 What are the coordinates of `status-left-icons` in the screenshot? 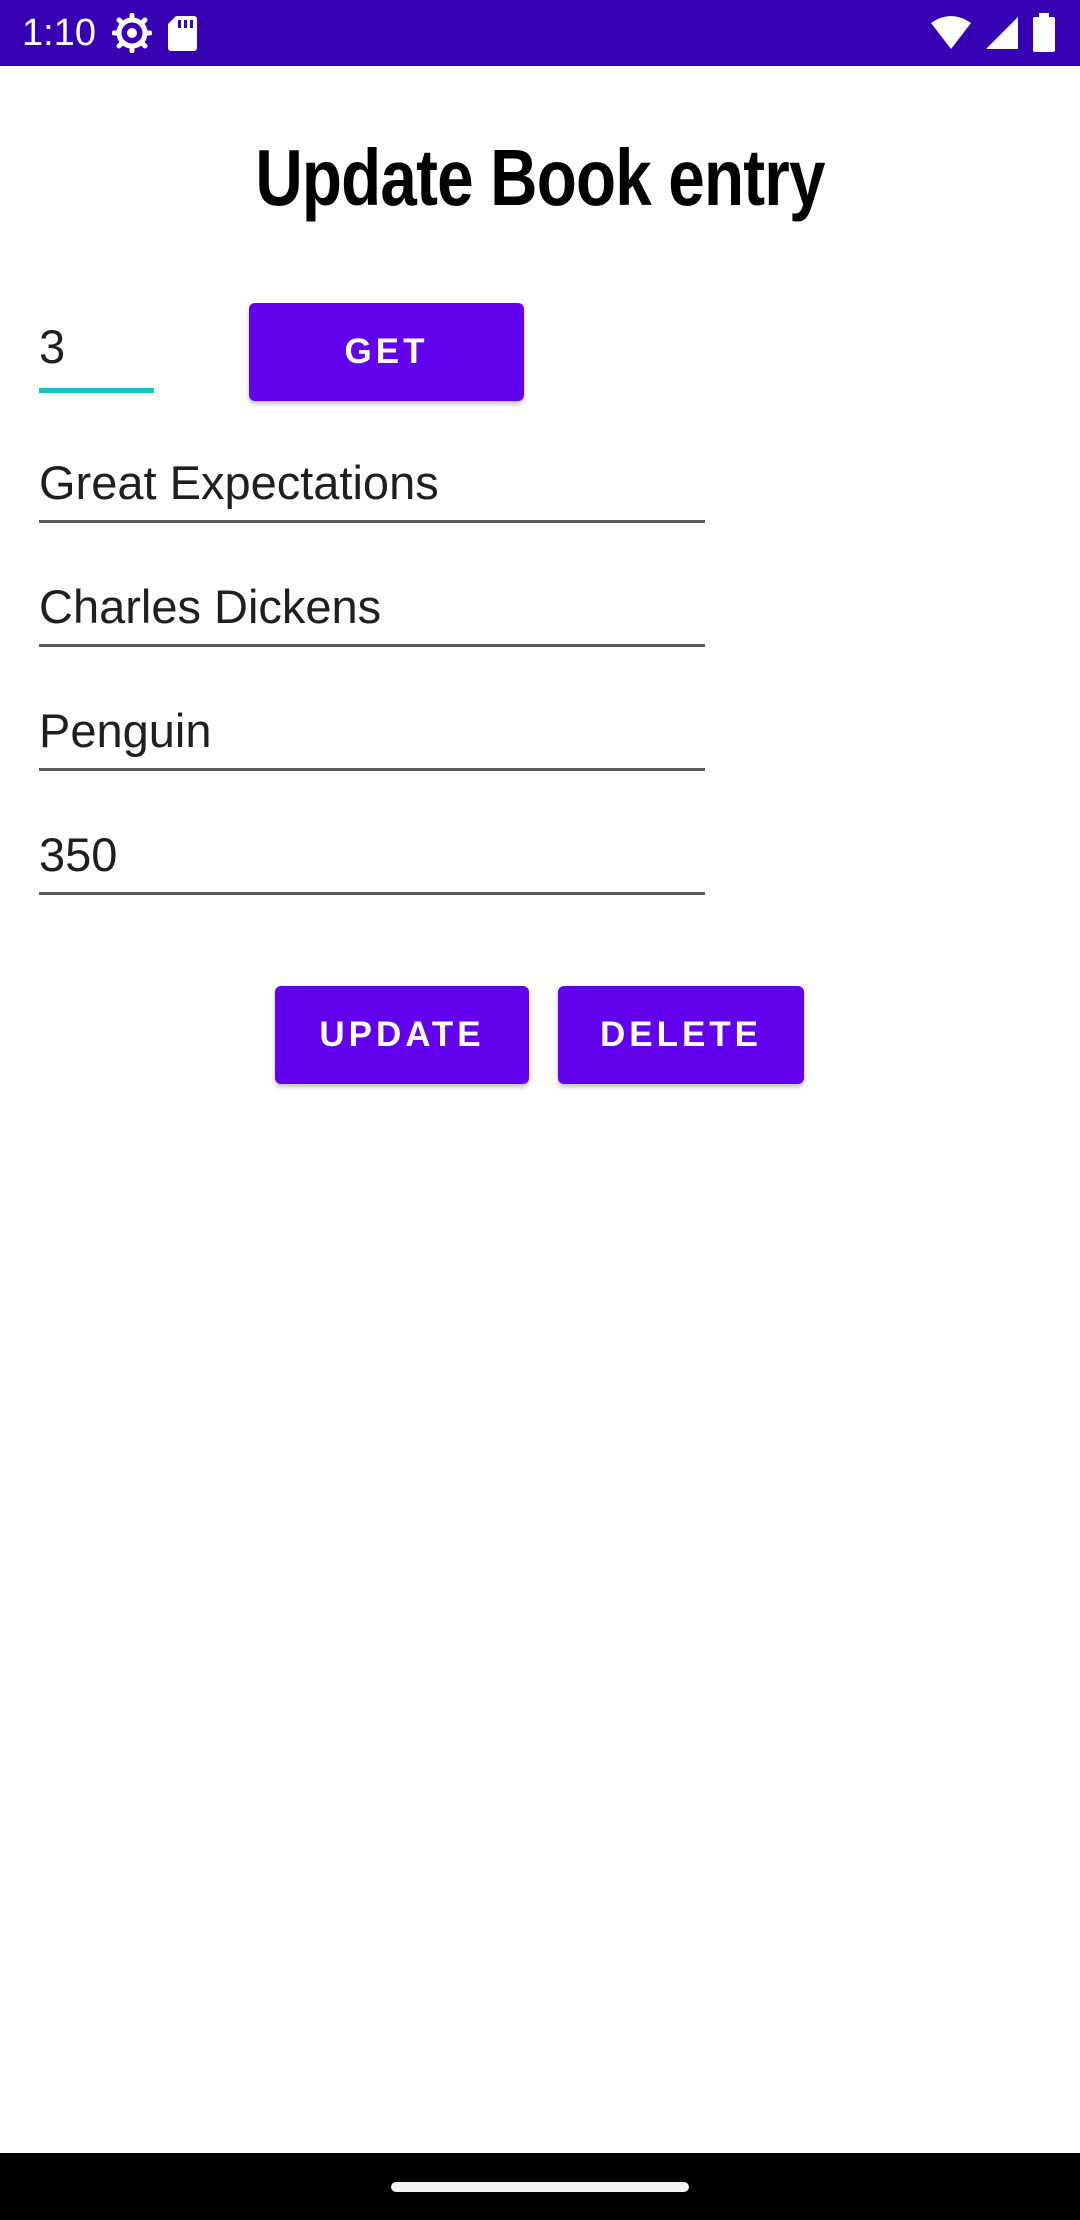 It's located at (155, 33).